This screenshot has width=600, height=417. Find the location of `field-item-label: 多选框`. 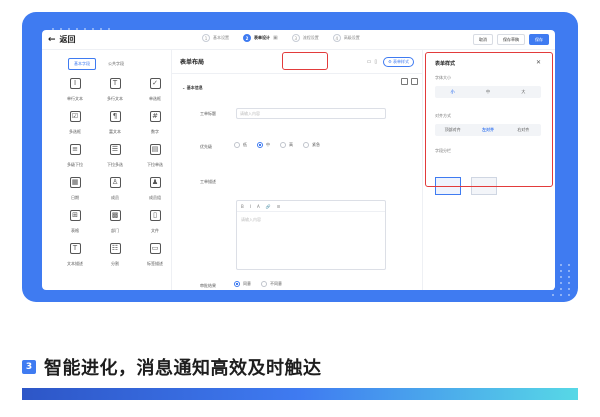

field-item-label: 多选框 is located at coordinates (75, 131).